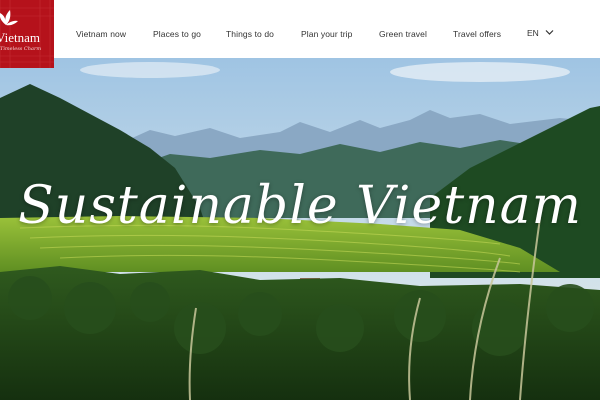 The height and width of the screenshot is (400, 600). What do you see at coordinates (549, 32) in the screenshot?
I see `chevron-down-icon` at bounding box center [549, 32].